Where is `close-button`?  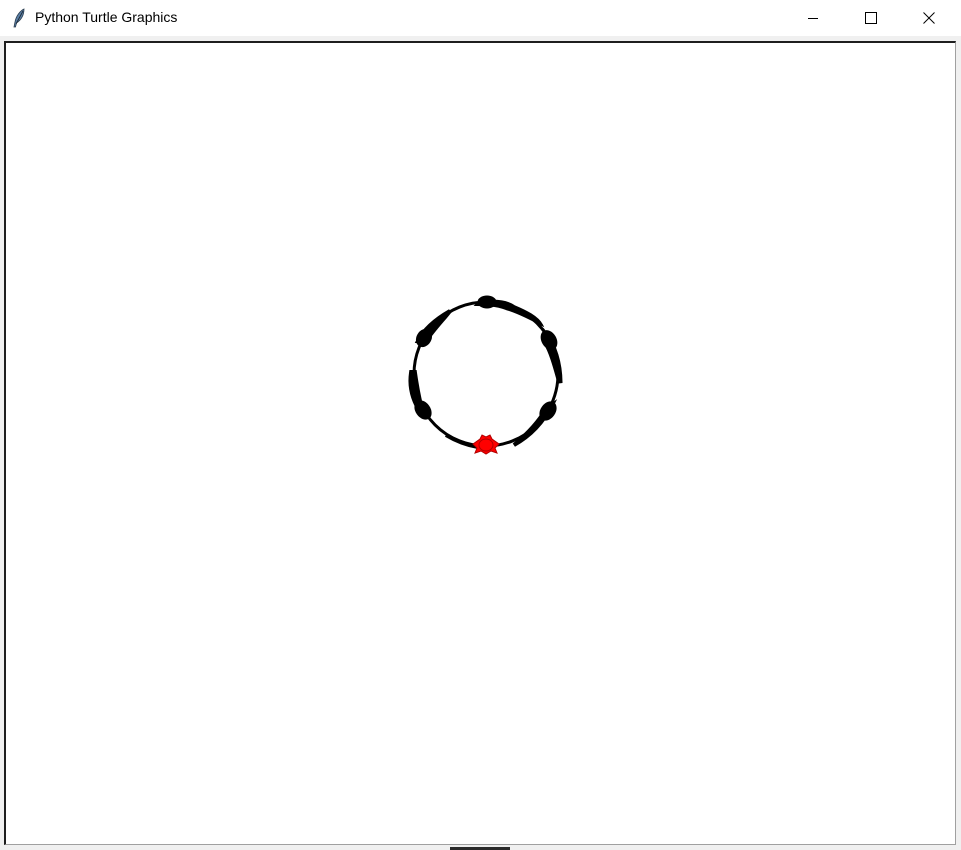
close-button is located at coordinates (929, 18).